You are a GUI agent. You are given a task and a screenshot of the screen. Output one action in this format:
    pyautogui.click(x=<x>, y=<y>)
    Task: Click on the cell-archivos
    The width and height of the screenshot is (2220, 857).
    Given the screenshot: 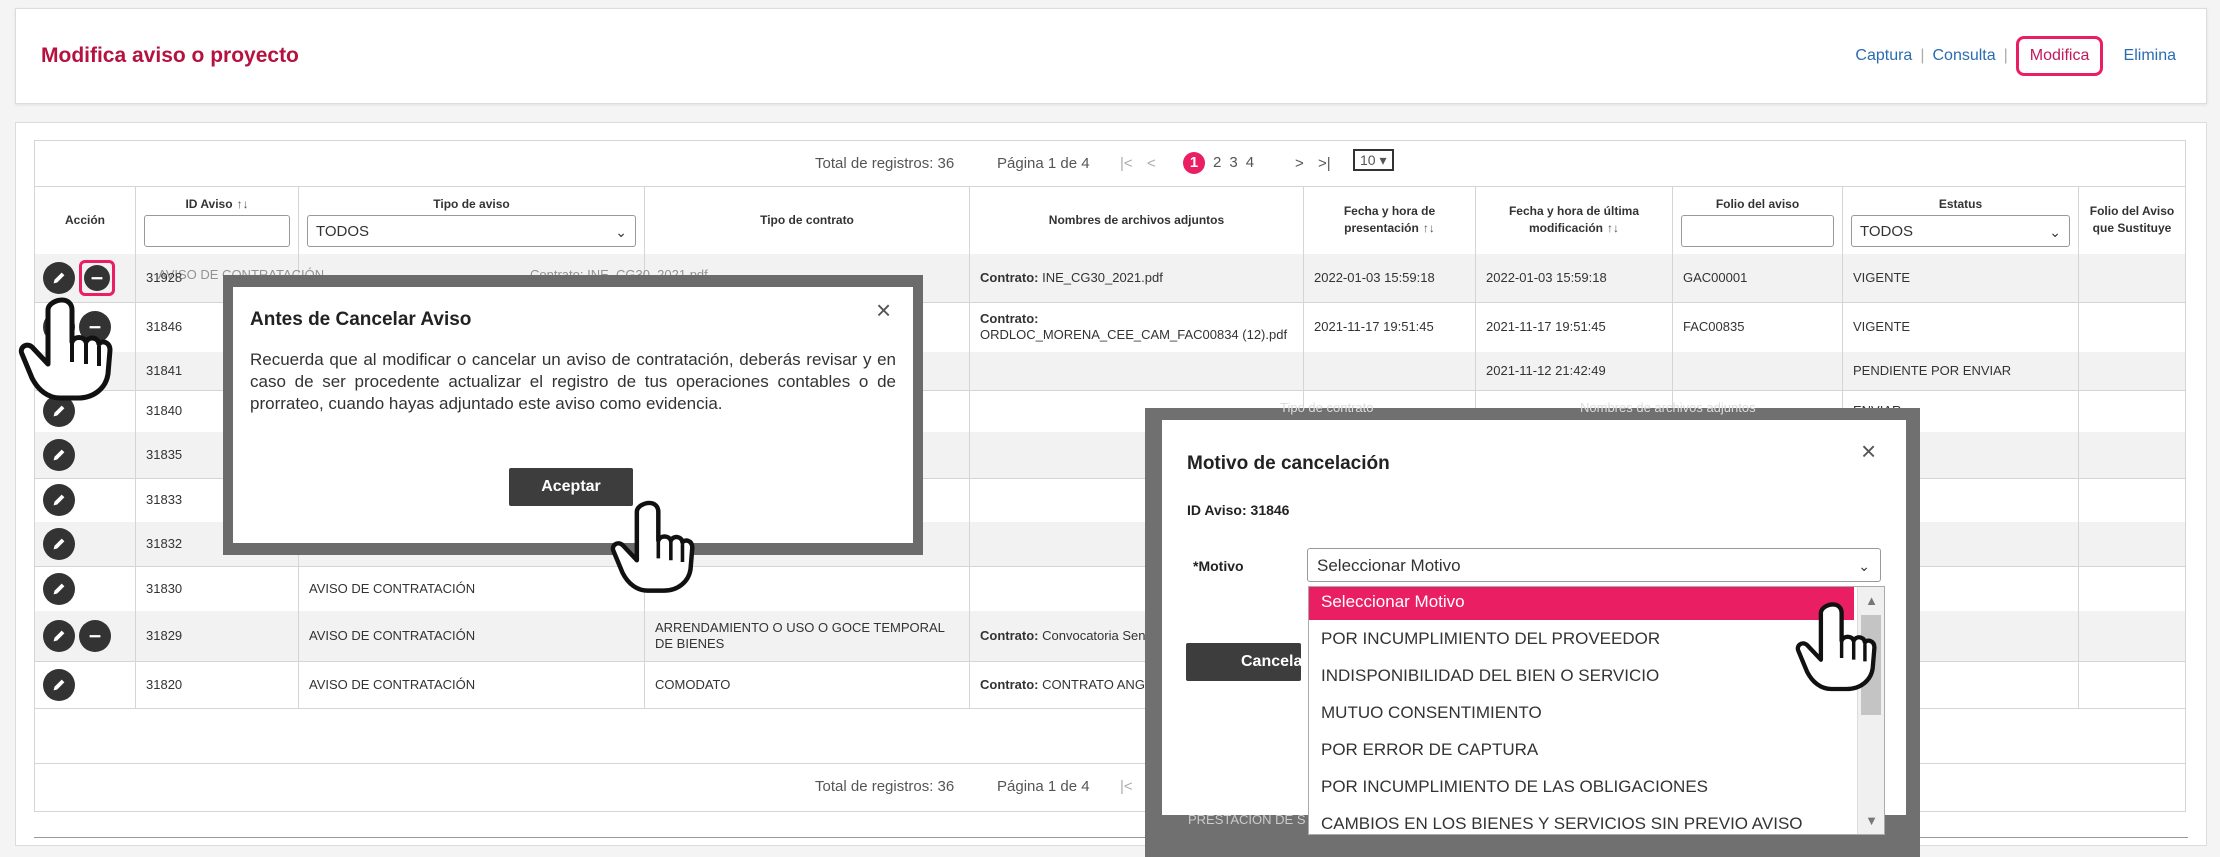 What is the action you would take?
    pyautogui.click(x=1136, y=371)
    